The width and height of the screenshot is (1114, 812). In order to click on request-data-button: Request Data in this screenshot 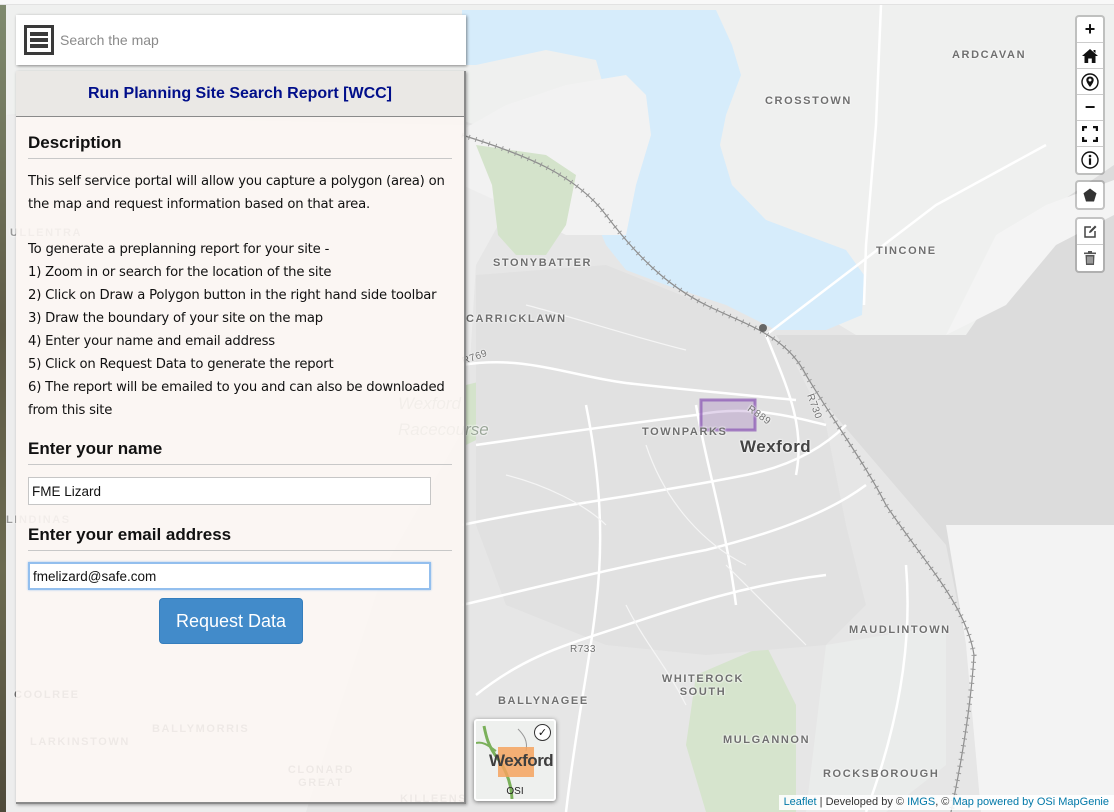, I will do `click(231, 621)`.